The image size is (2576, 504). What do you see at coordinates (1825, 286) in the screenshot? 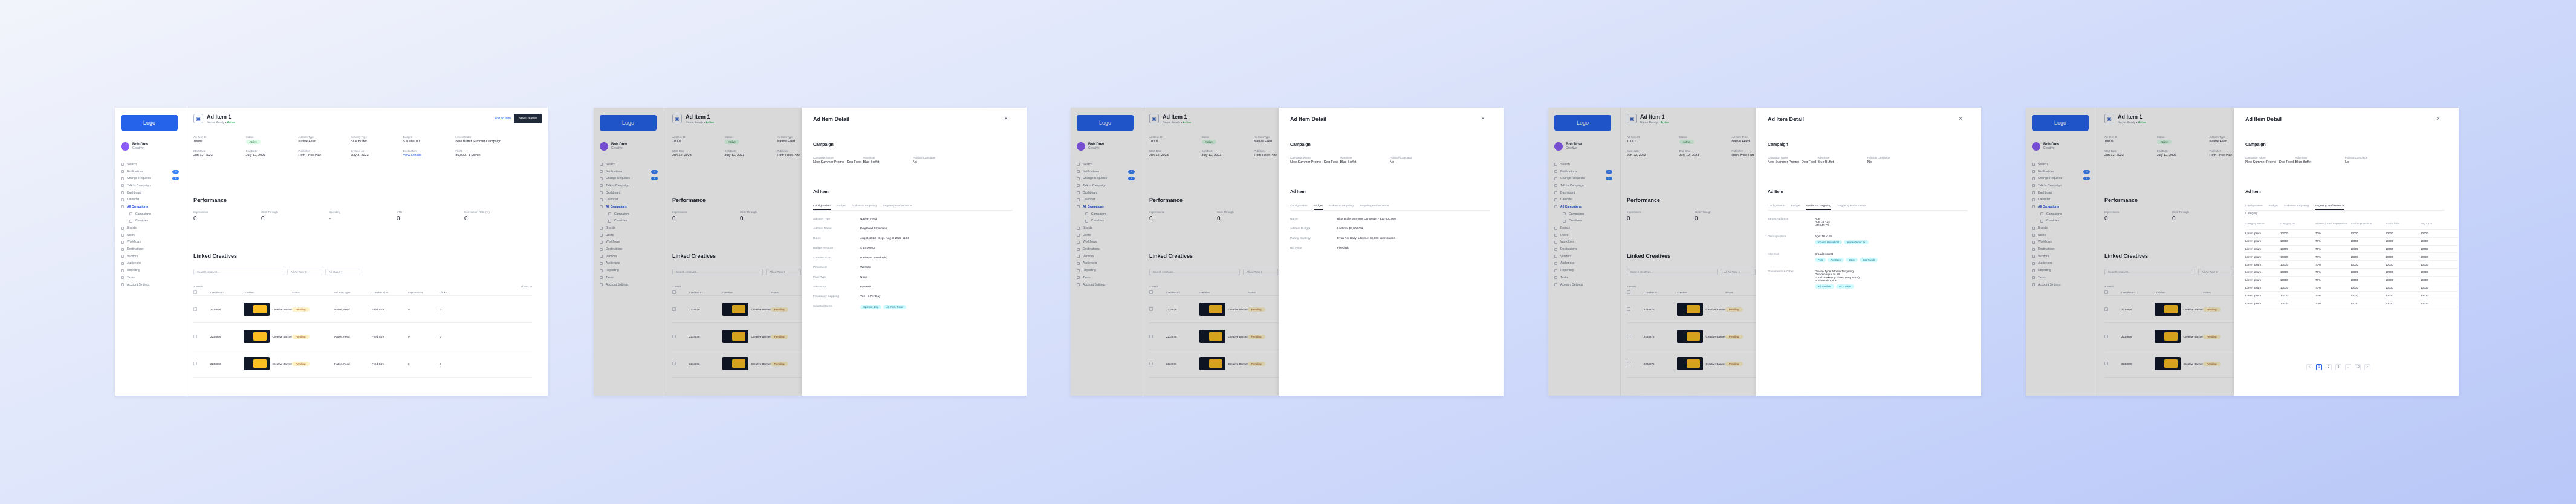
I see `targeting-chip: ad + Mobile` at bounding box center [1825, 286].